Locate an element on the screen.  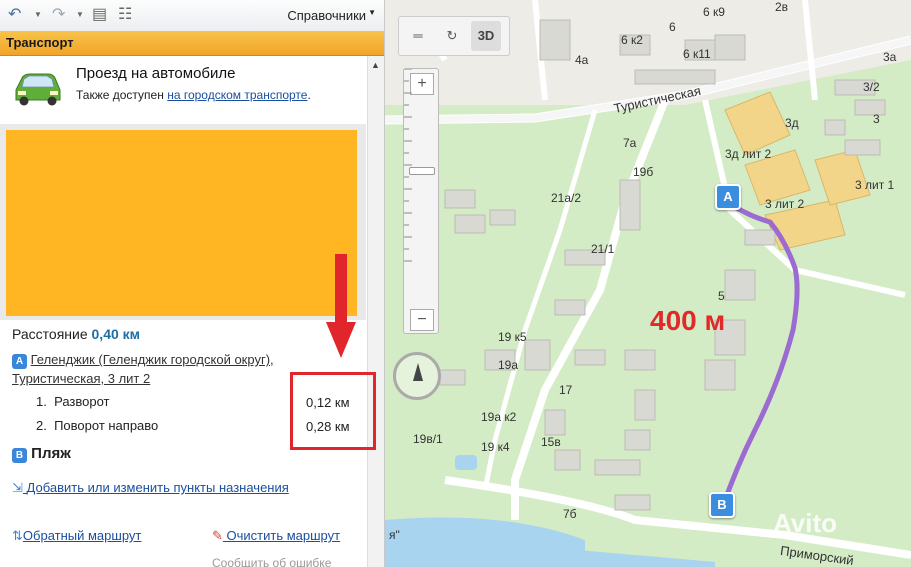
map-label: 19 к4 is located at coordinates (495, 447).